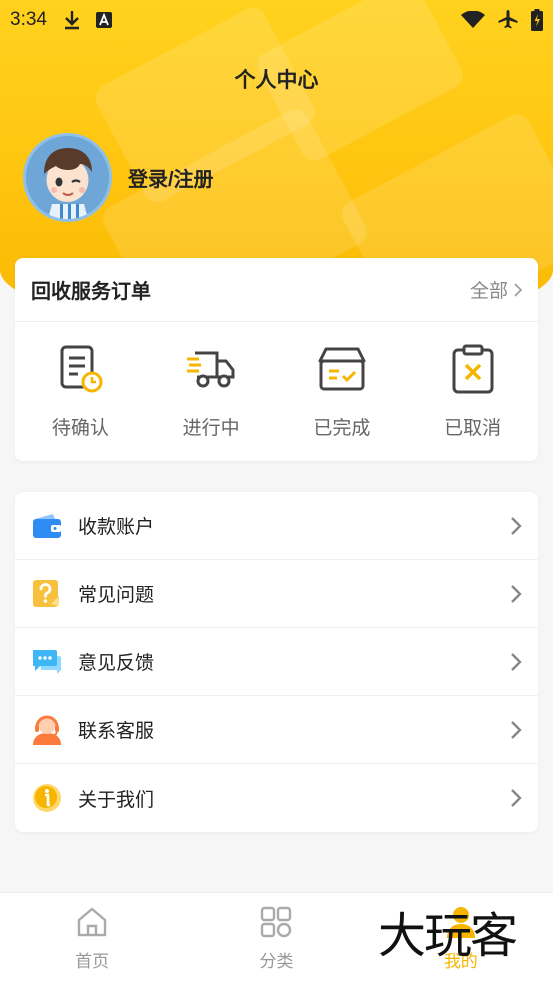 The width and height of the screenshot is (553, 983). I want to click on customer-service-icon, so click(47, 730).